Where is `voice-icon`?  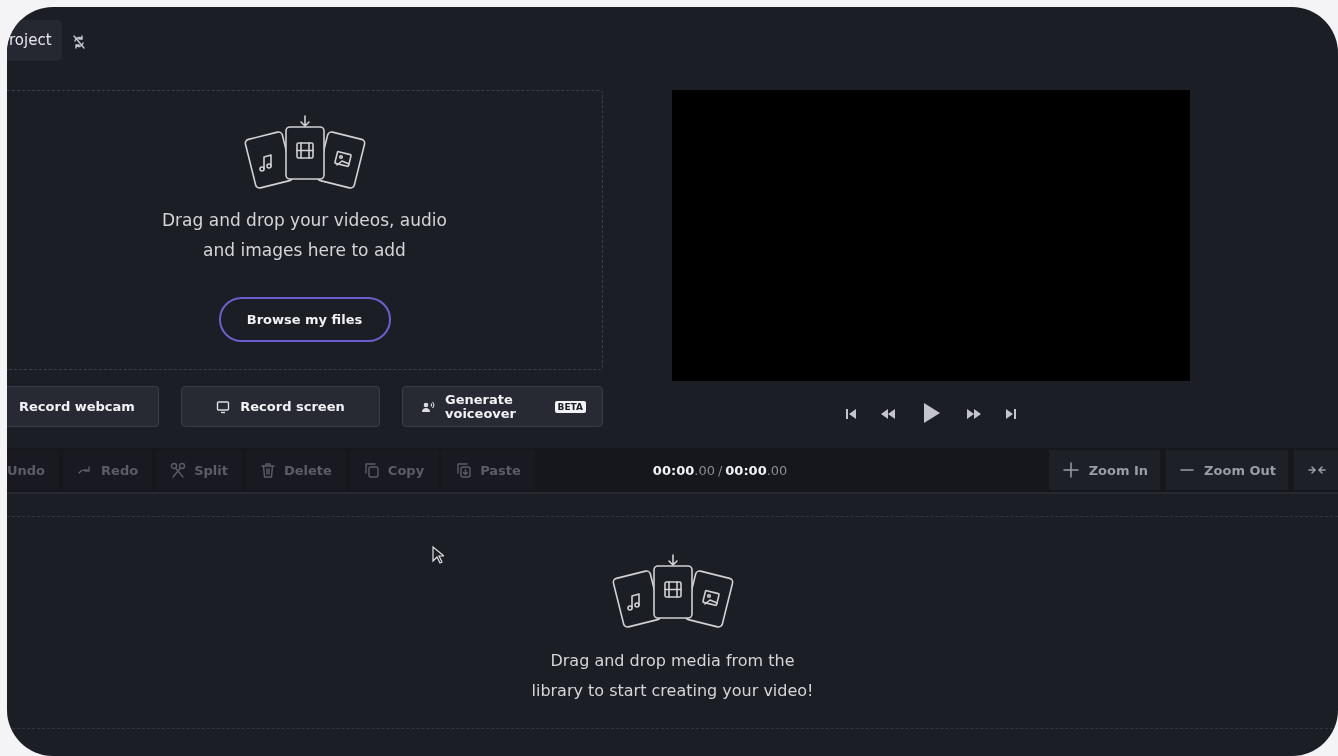
voice-icon is located at coordinates (428, 406).